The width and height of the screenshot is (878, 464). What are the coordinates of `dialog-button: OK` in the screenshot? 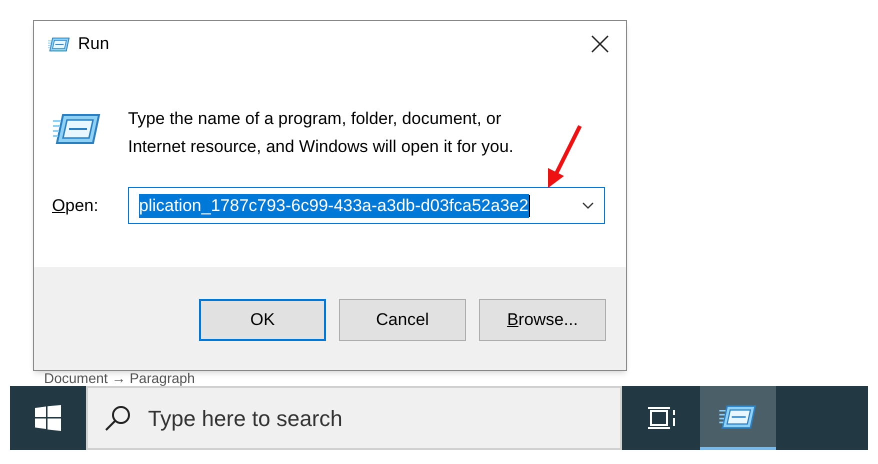 It's located at (262, 320).